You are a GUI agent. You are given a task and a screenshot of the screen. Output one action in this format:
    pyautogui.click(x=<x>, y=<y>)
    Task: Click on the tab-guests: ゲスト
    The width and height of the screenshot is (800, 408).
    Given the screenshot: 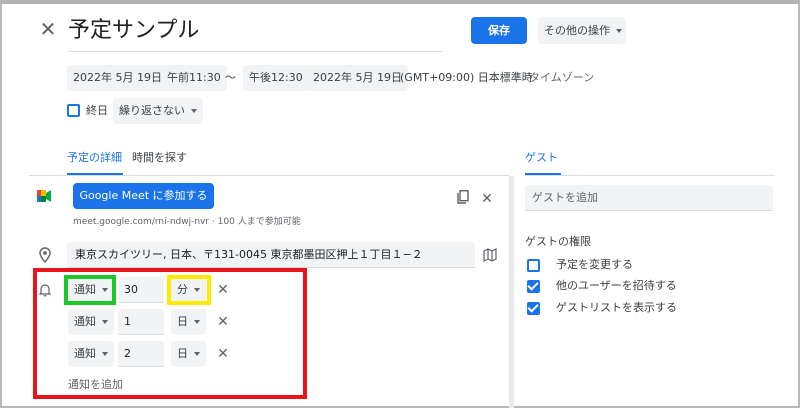 What is the action you would take?
    pyautogui.click(x=541, y=158)
    